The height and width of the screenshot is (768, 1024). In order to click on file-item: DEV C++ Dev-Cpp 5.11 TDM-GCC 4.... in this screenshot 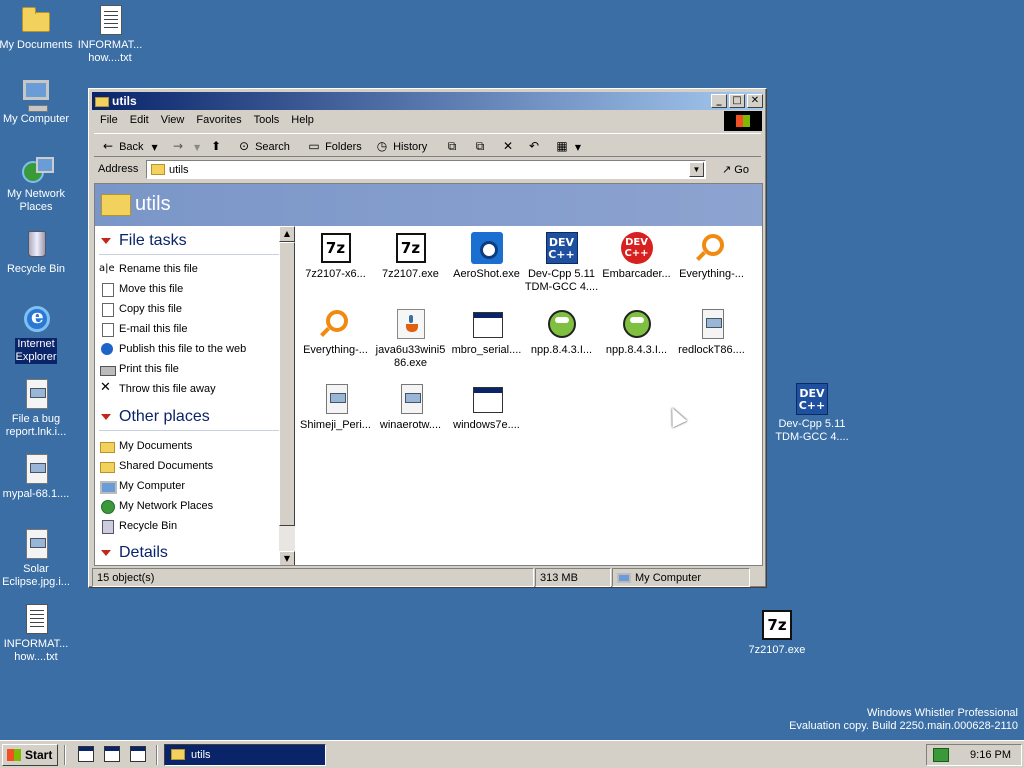, I will do `click(561, 263)`.